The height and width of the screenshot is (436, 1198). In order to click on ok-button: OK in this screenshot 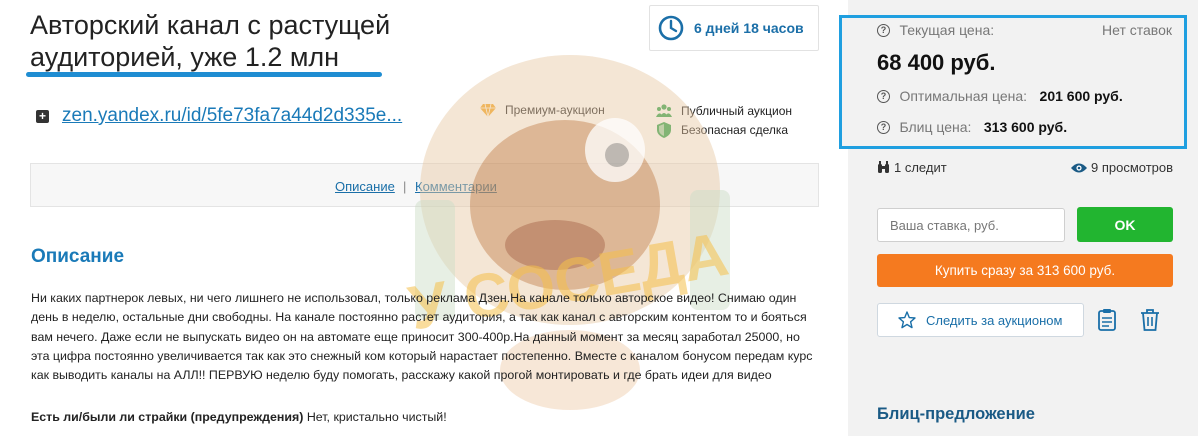, I will do `click(1125, 224)`.